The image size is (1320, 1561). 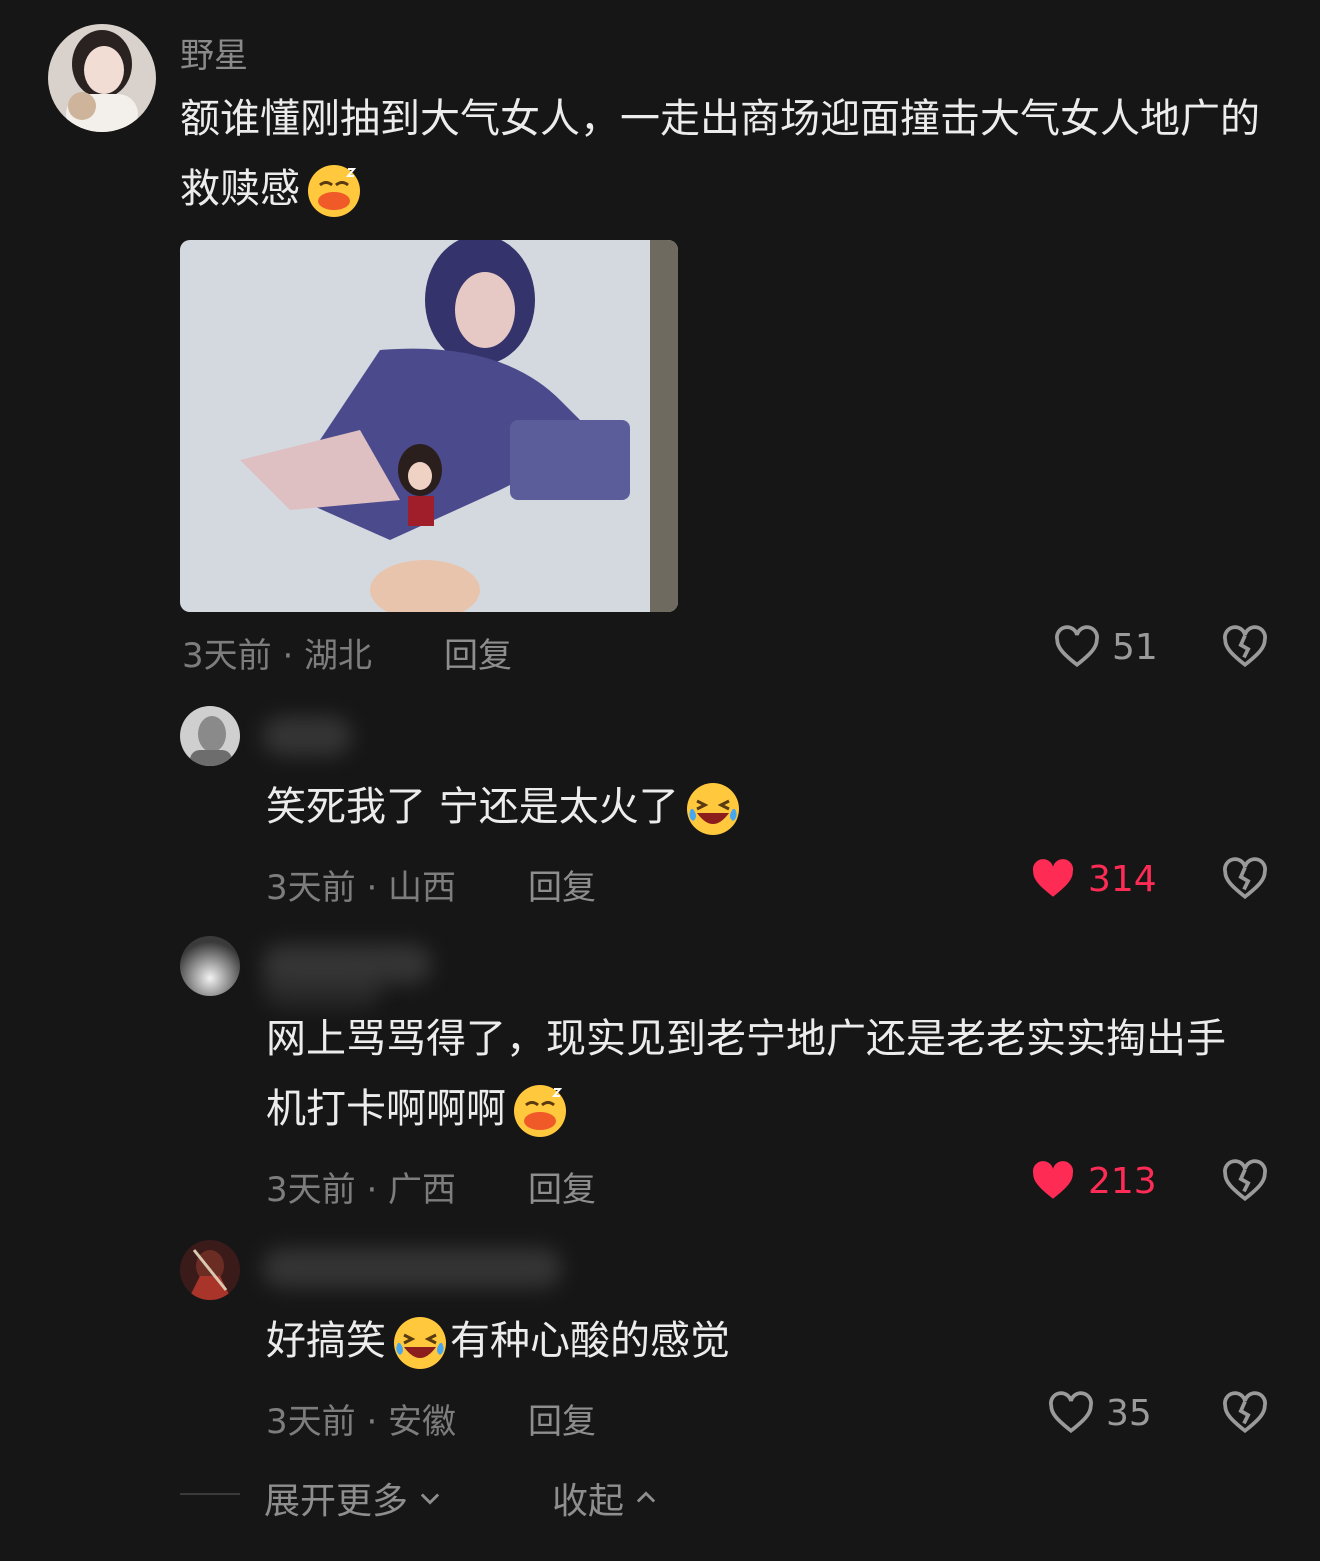 I want to click on comment-text: 额谁懂刚抽到大气女人，一走出商场迎面撞击大气女人地广的救赎感, so click(x=720, y=154).